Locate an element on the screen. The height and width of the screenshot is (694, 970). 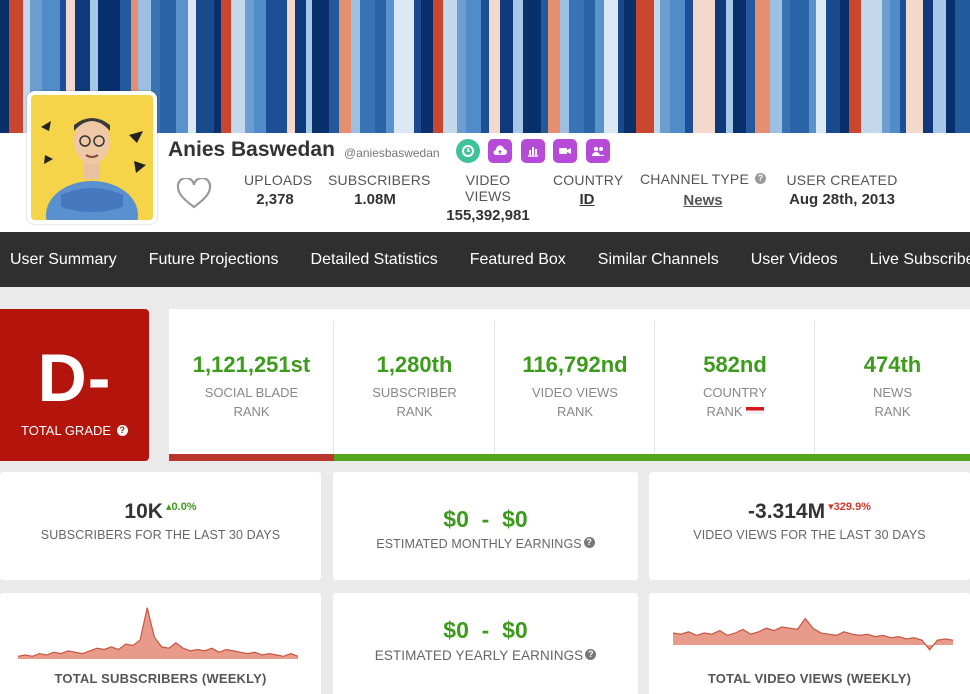
stat-country: COUNTRY ID is located at coordinates (588, 190).